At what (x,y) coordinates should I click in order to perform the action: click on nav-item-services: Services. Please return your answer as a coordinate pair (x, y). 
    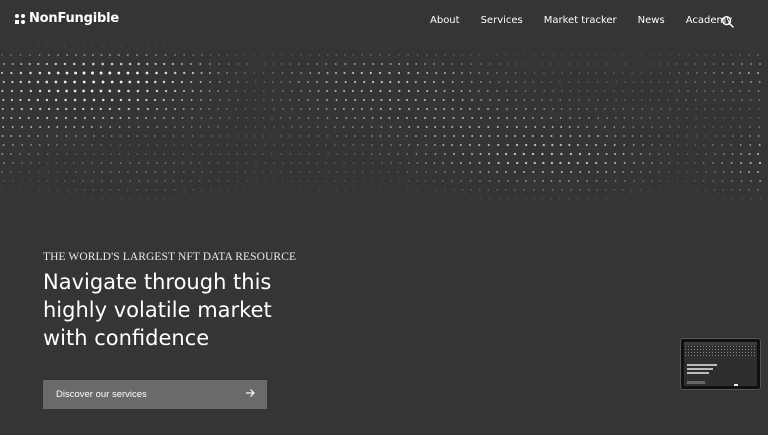
    Looking at the image, I should click on (502, 20).